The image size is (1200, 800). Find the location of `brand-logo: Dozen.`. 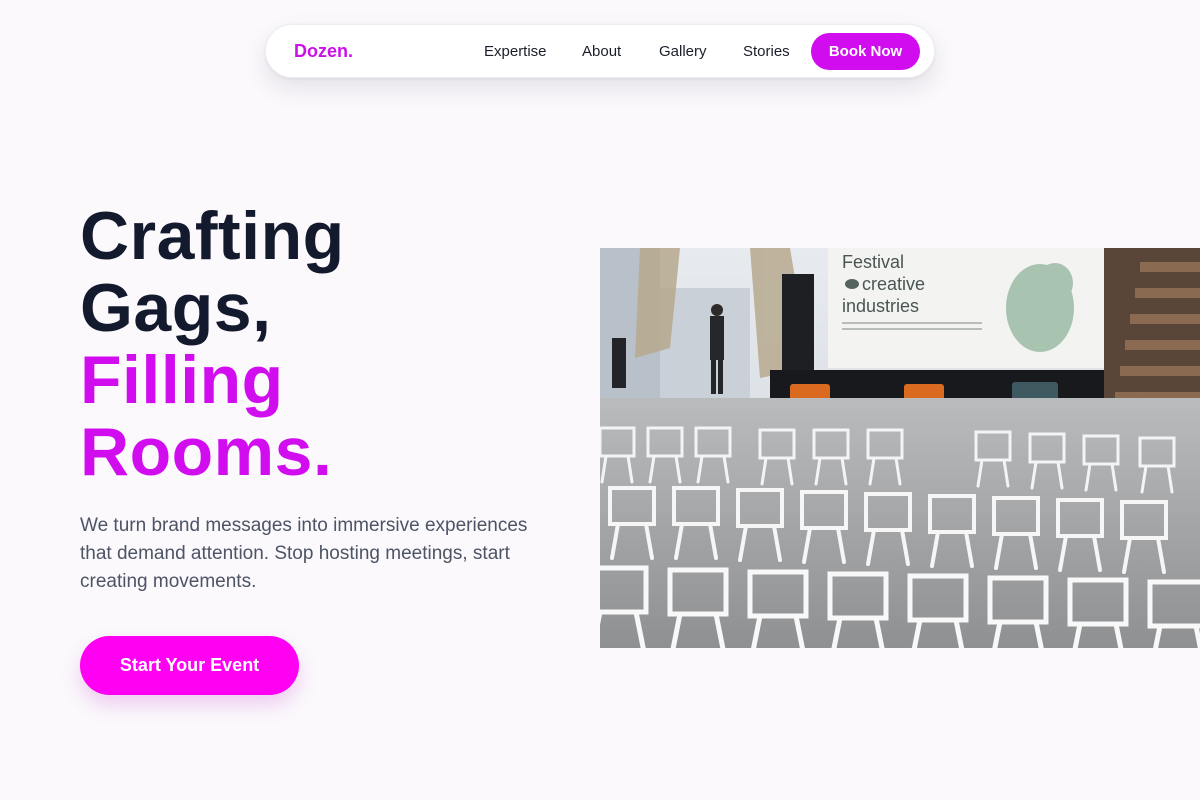

brand-logo: Dozen. is located at coordinates (323, 51).